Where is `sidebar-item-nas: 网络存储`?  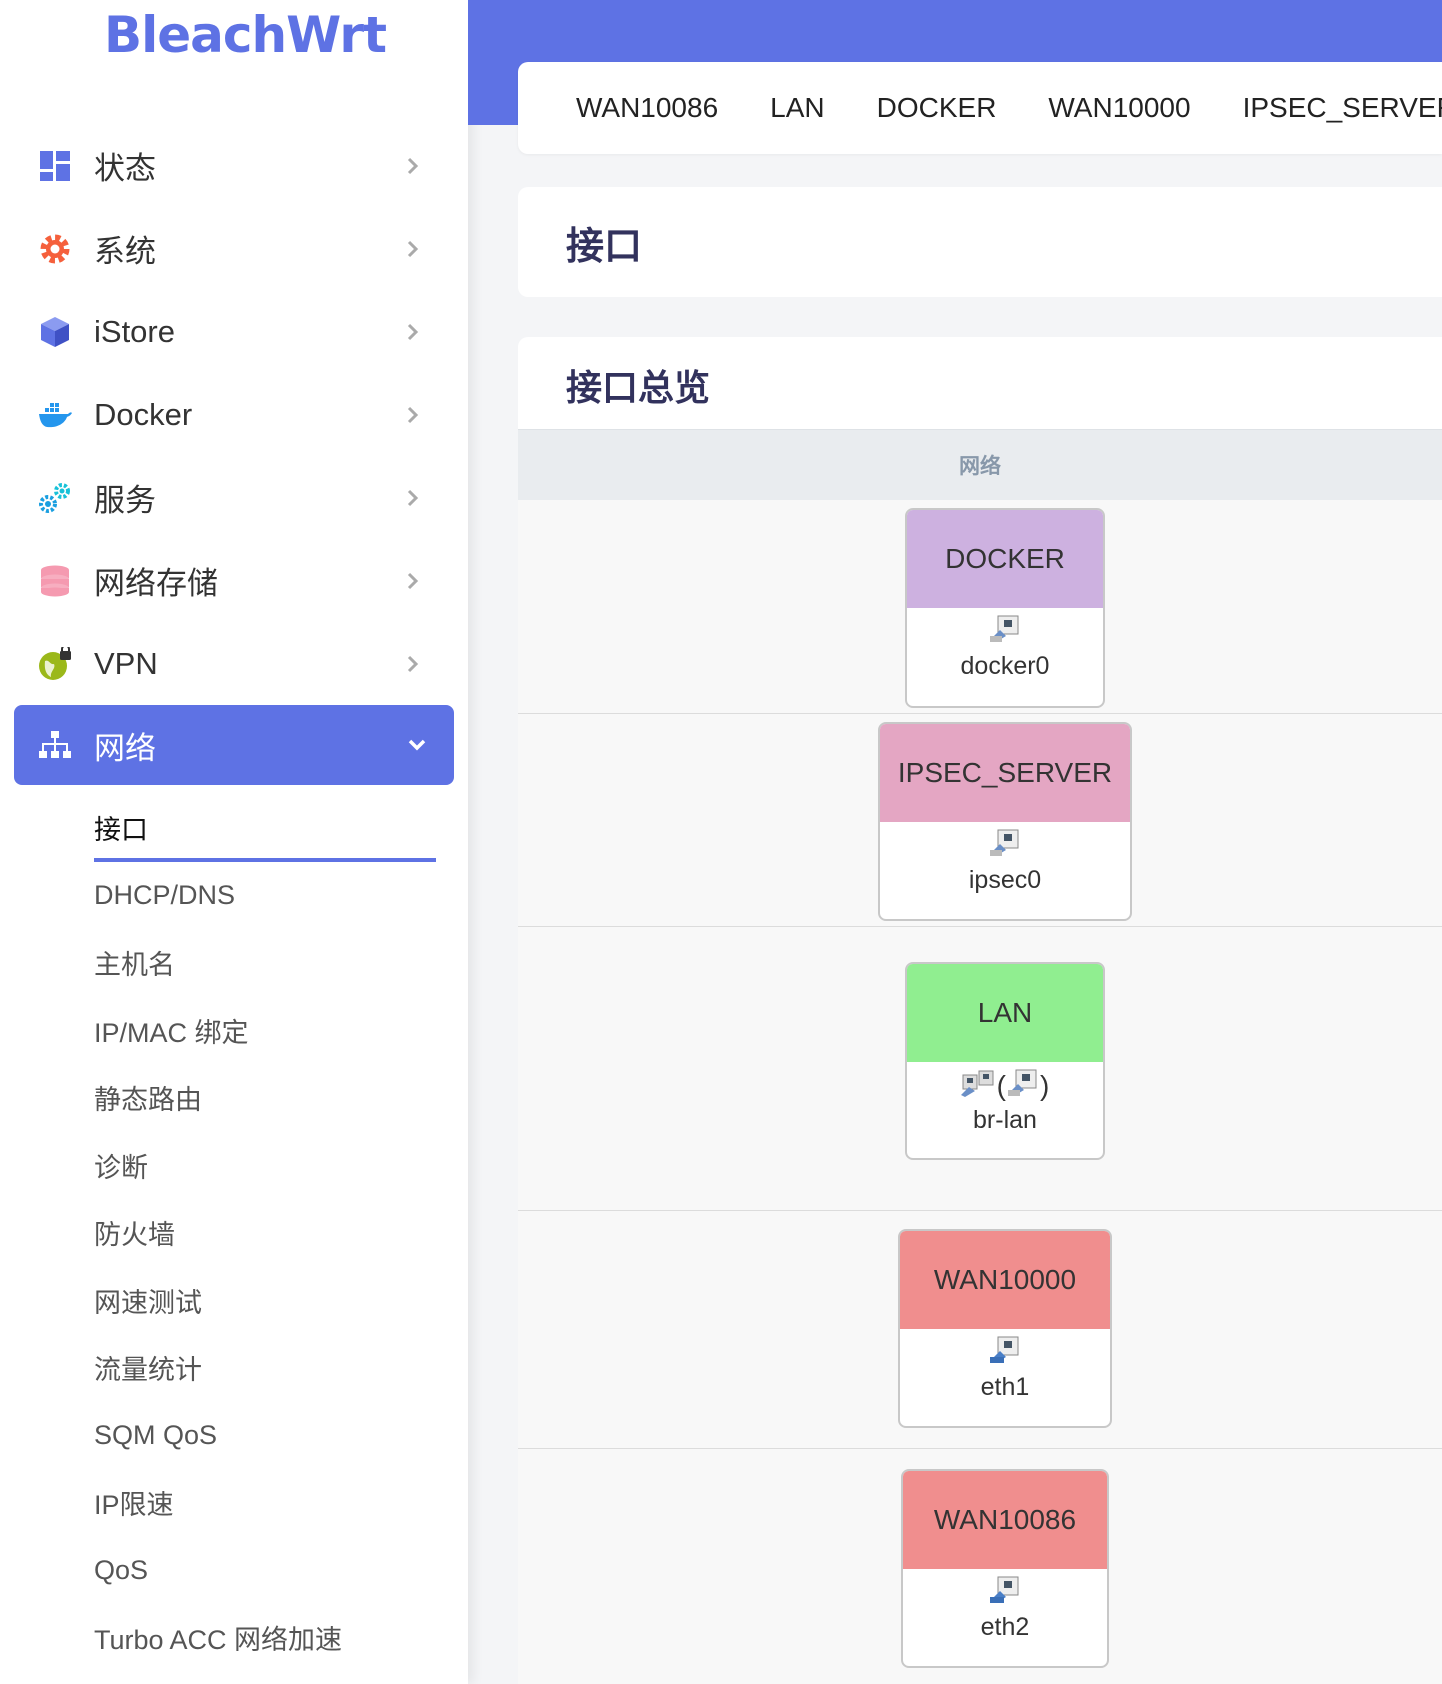
sidebar-item-nas: 网络存储 is located at coordinates (234, 580).